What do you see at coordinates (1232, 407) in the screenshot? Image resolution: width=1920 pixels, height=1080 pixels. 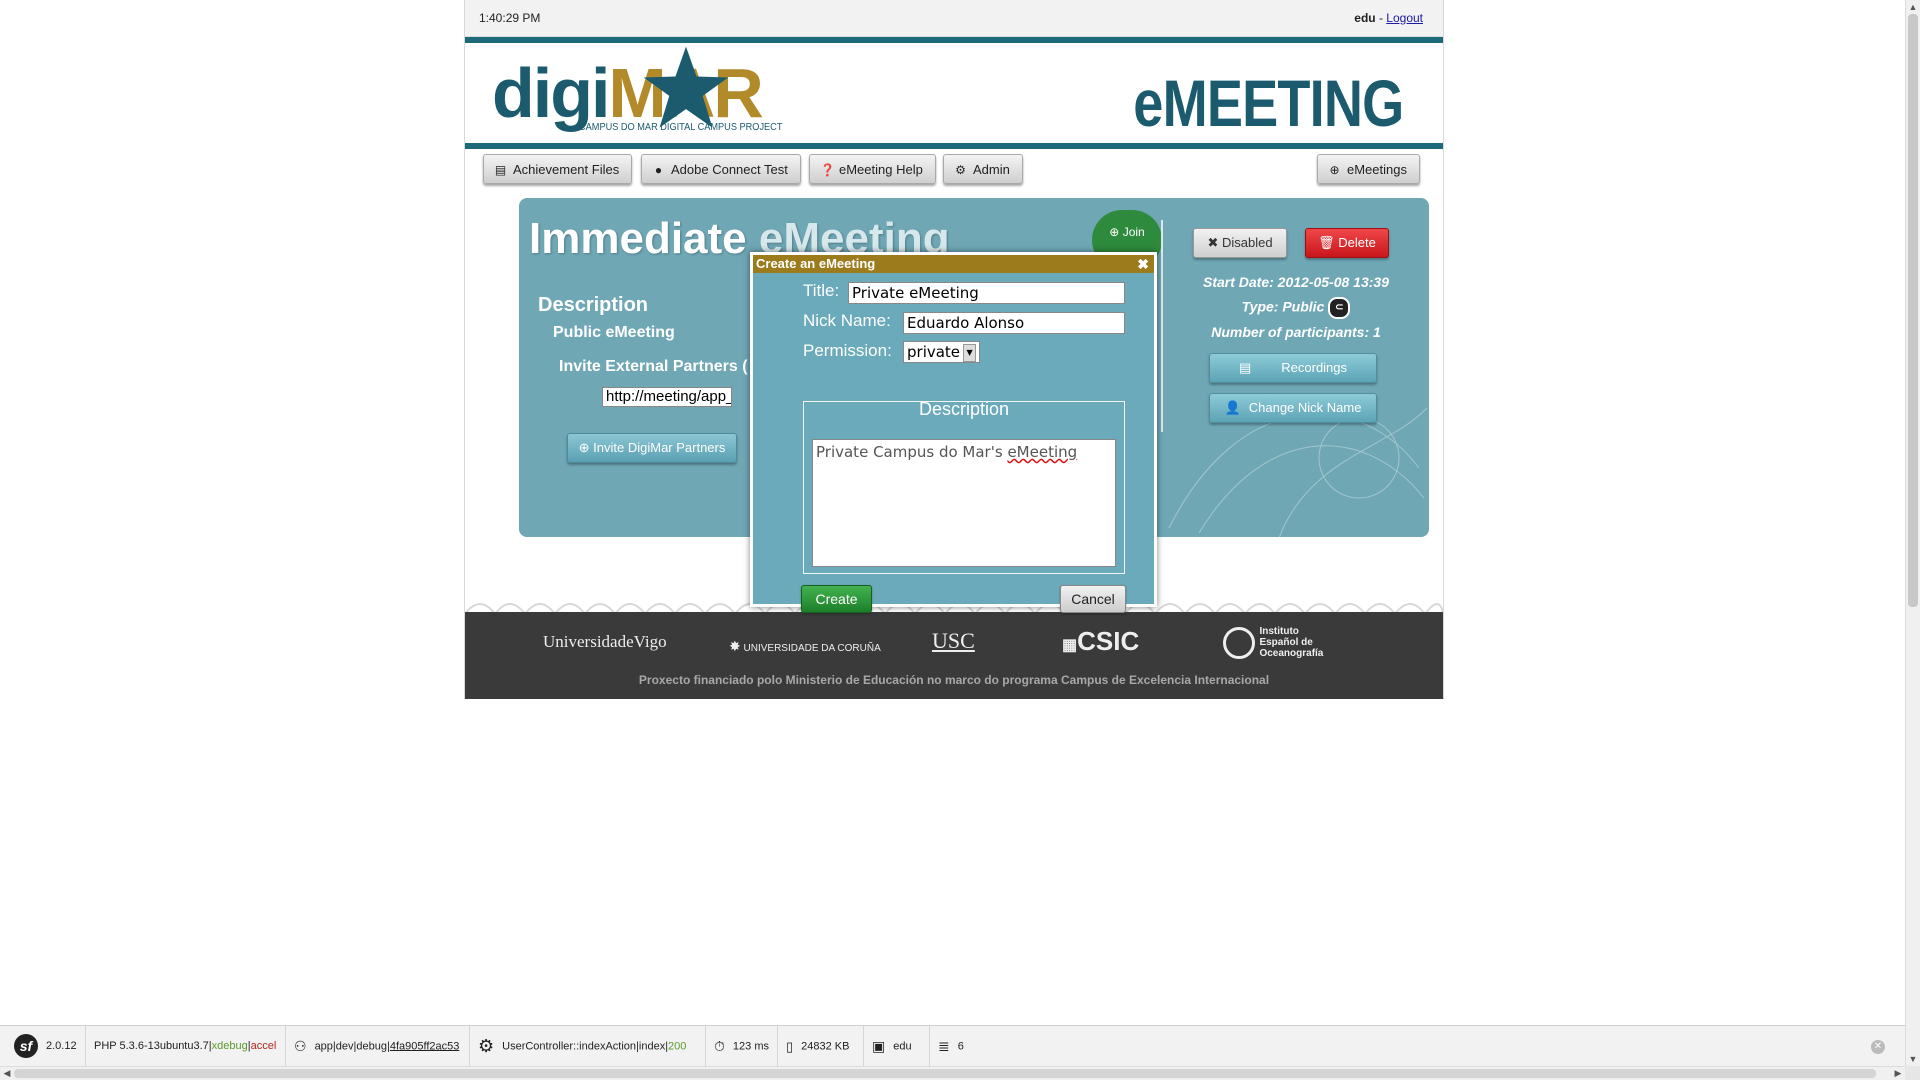 I see `user-icon: 👤` at bounding box center [1232, 407].